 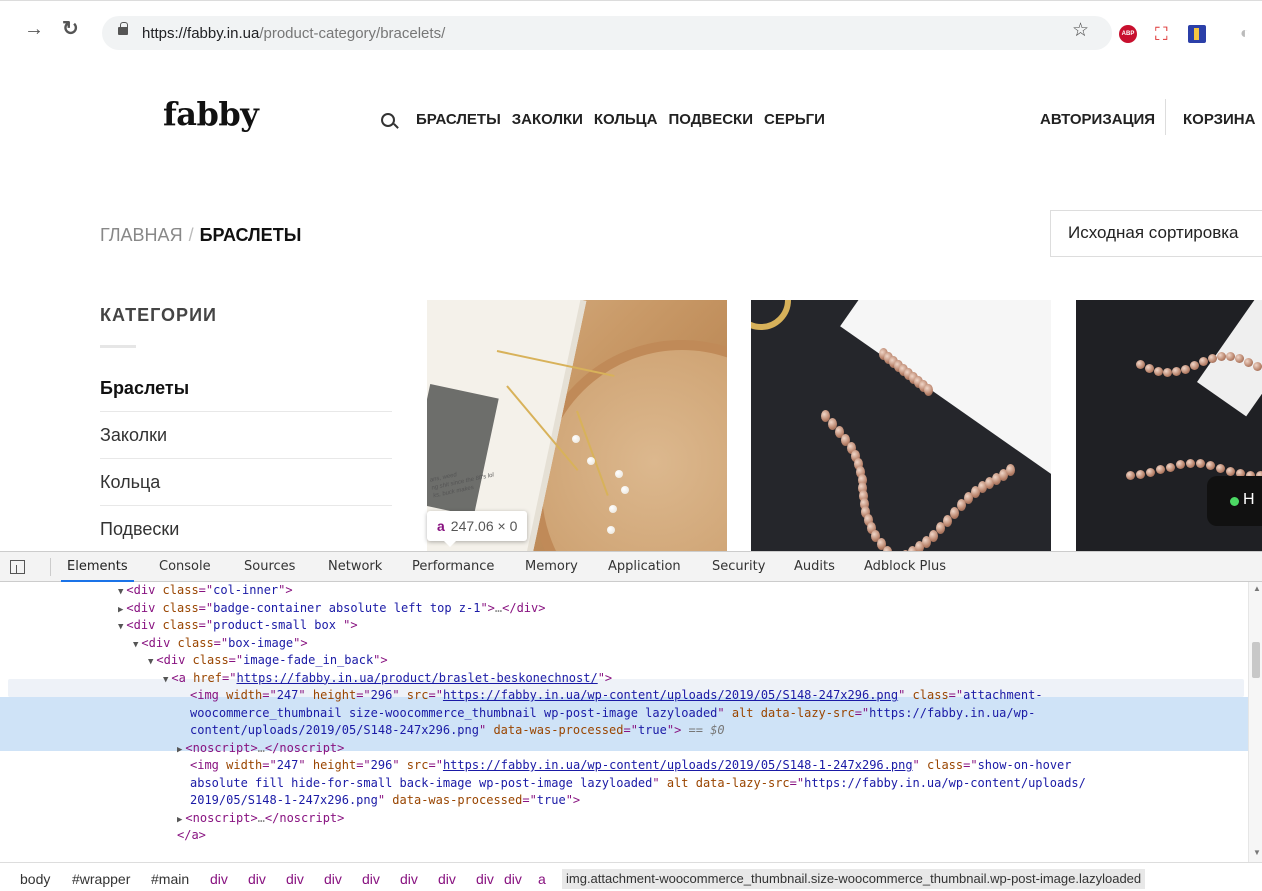 What do you see at coordinates (905, 566) in the screenshot?
I see `tab-adblock-plus: Adblock Plus` at bounding box center [905, 566].